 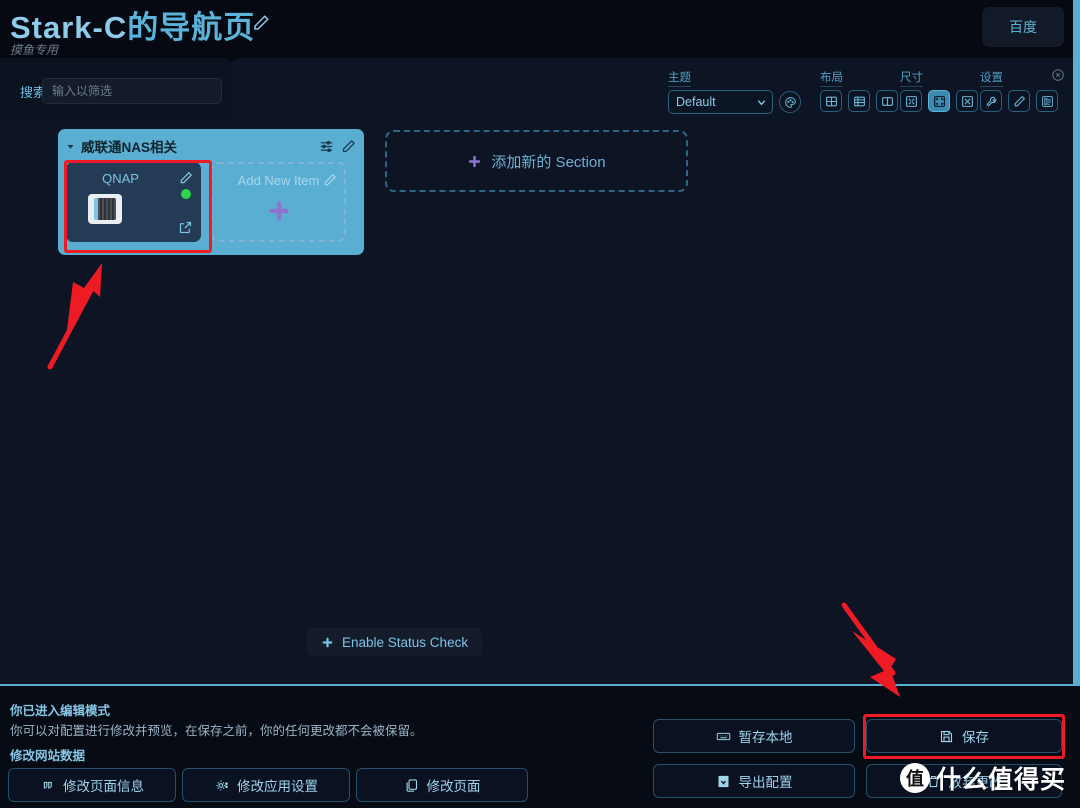 I want to click on enable-status-check-button: Enable Status Check, so click(x=395, y=642).